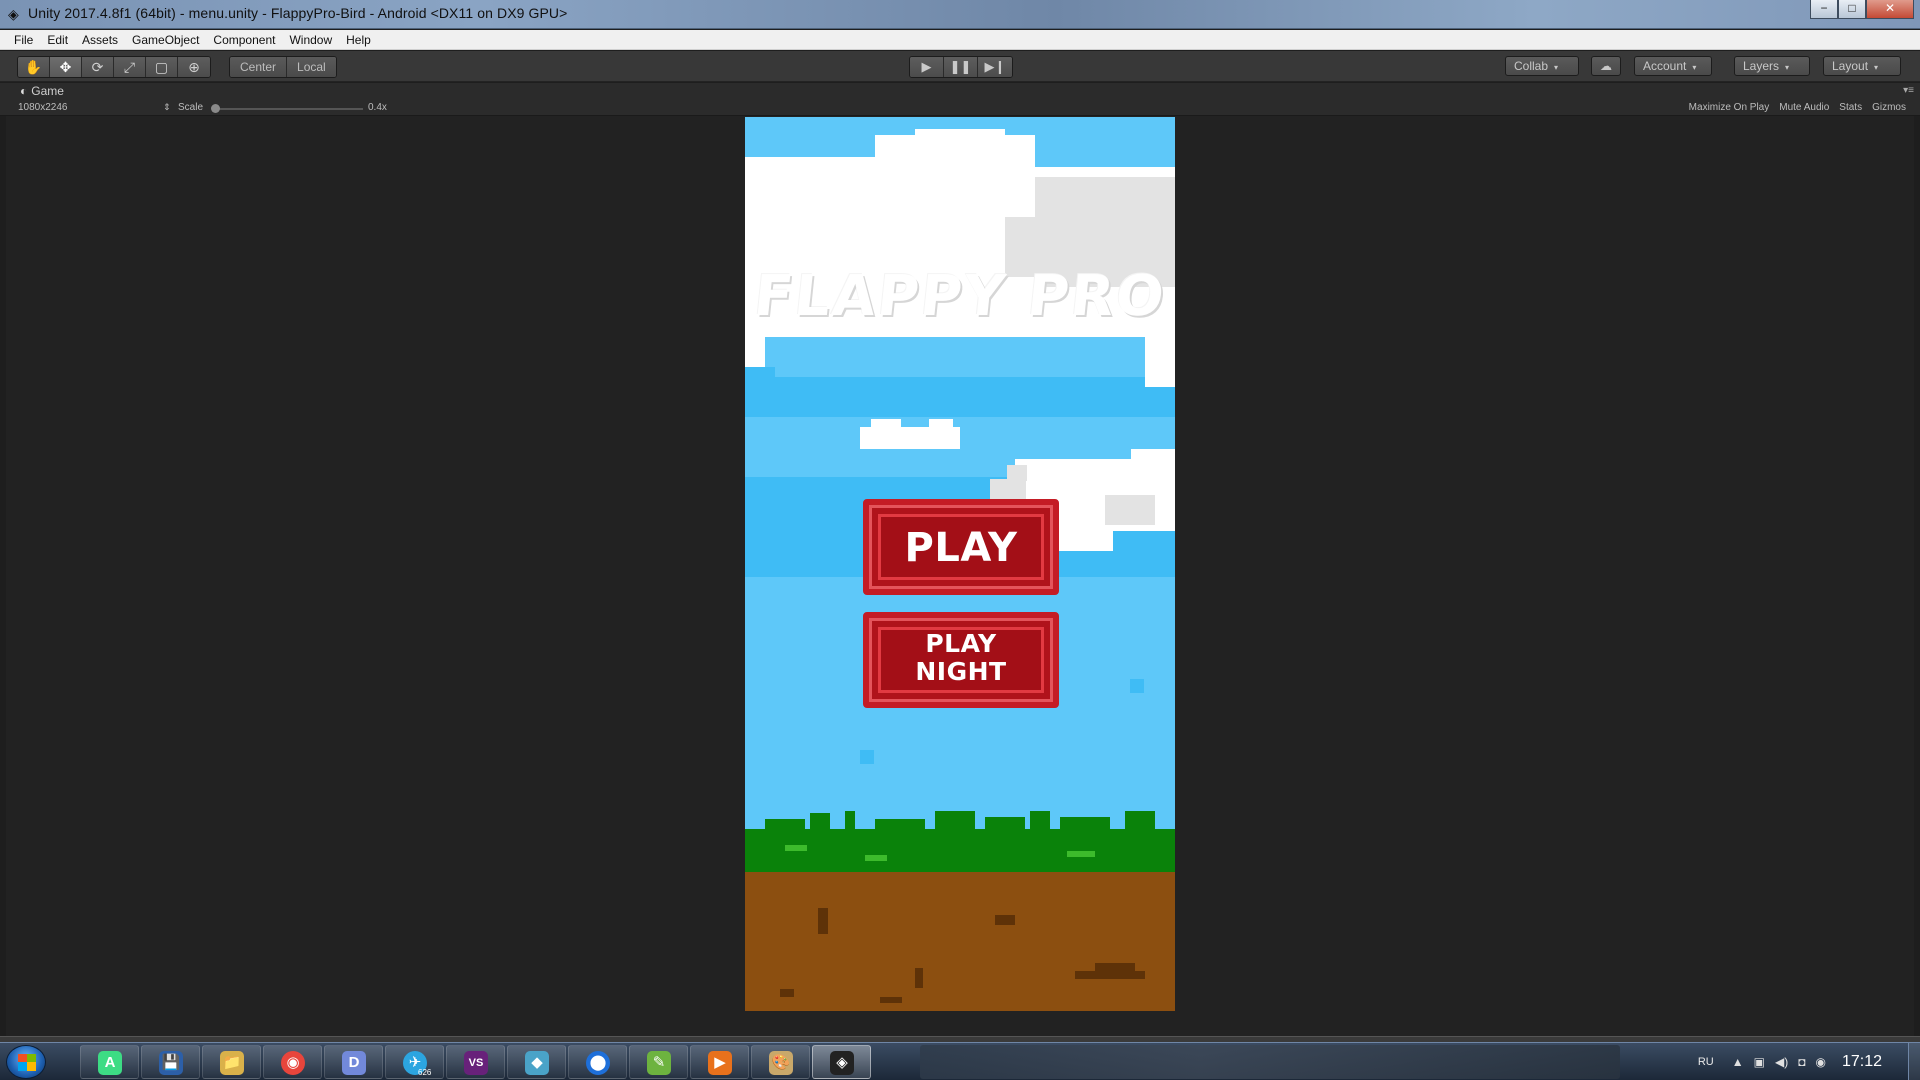  I want to click on mute-audio-toggle: Mute Audio, so click(1804, 107).